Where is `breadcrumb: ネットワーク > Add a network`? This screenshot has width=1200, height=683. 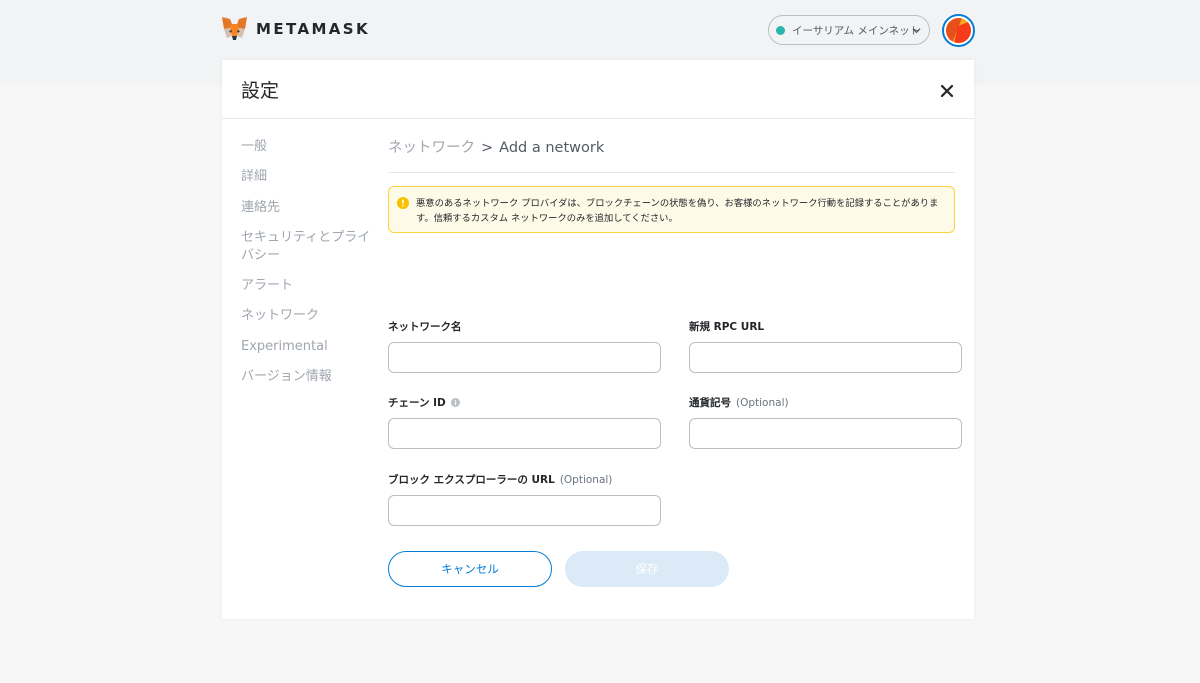
breadcrumb: ネットワーク > Add a network is located at coordinates (496, 146).